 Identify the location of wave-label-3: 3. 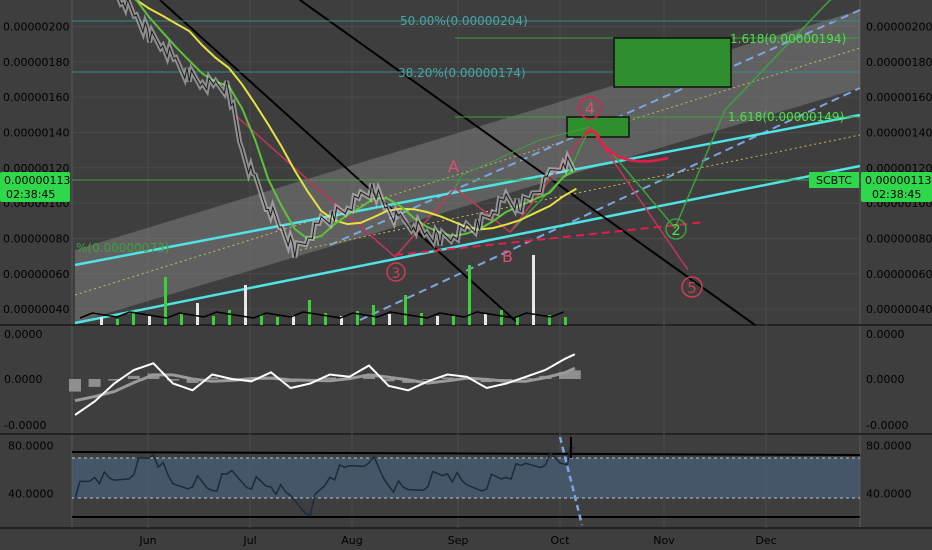
(396, 274).